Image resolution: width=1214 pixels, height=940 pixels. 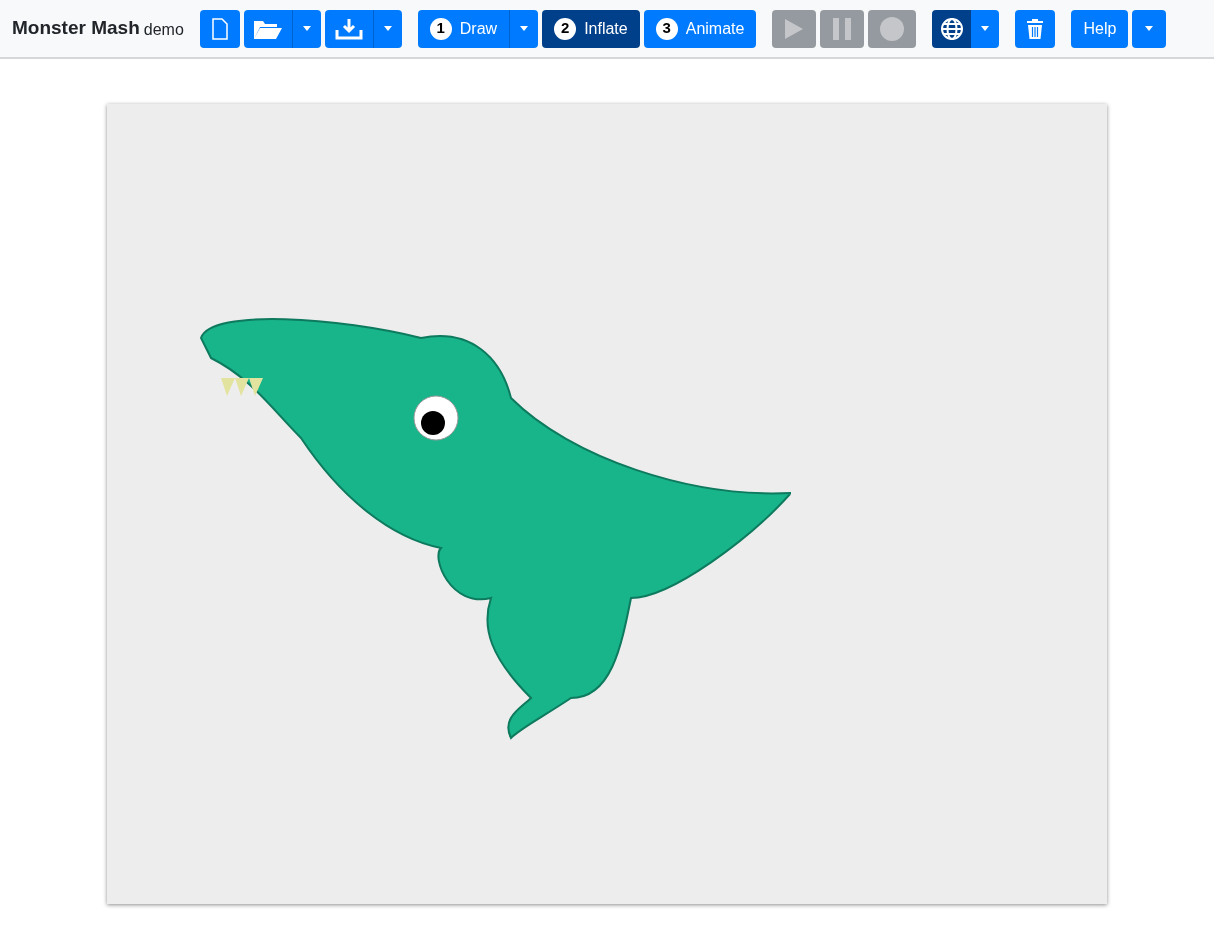 I want to click on mode-tab: 1 Draw, so click(x=464, y=28).